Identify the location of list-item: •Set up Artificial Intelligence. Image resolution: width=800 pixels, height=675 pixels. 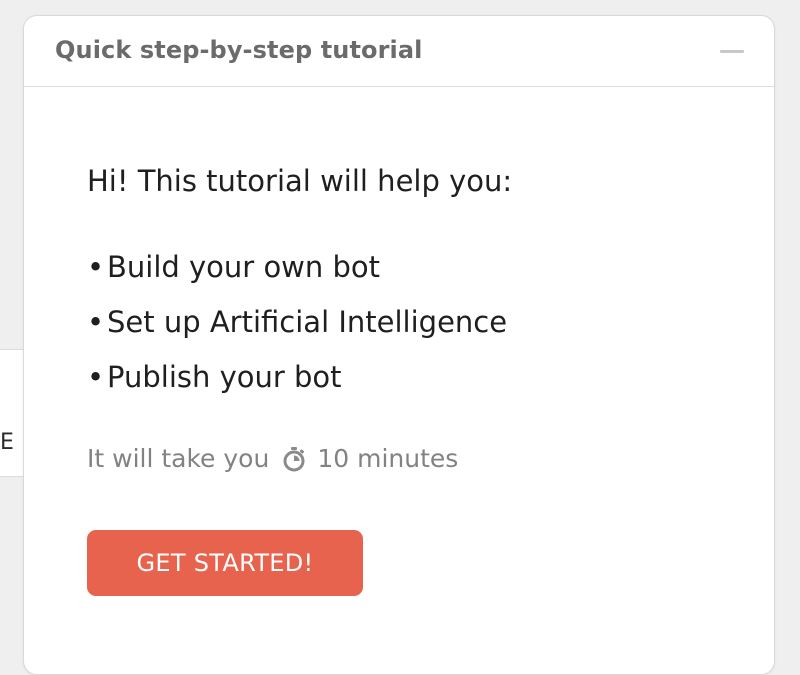
(297, 331).